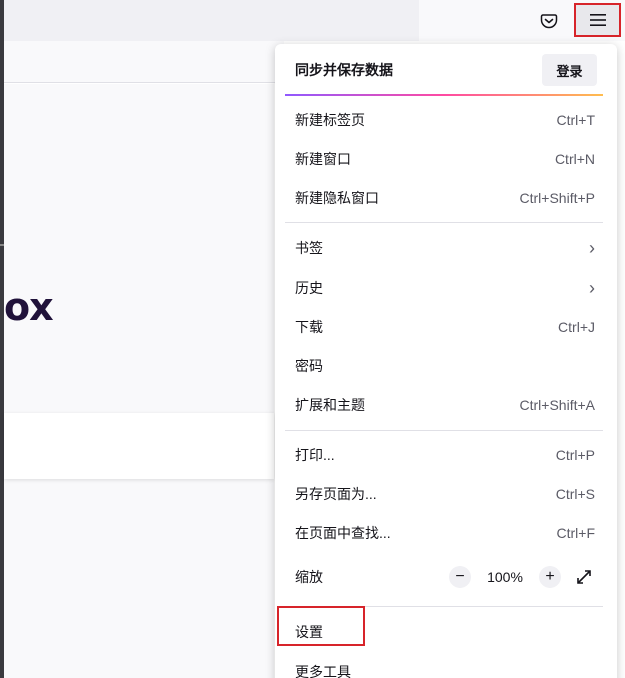 Image resolution: width=625 pixels, height=678 pixels. What do you see at coordinates (445, 248) in the screenshot?
I see `menu-item-bookmarks: 书签 ›` at bounding box center [445, 248].